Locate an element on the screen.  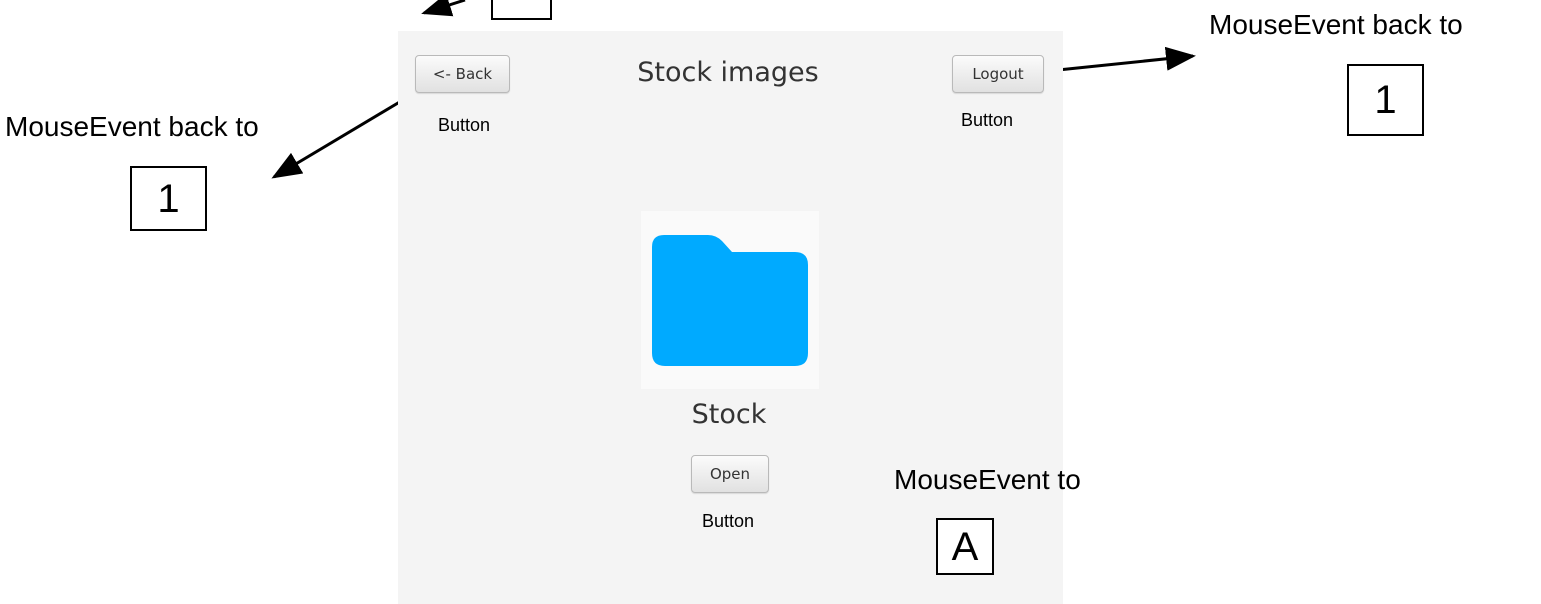
logout-arrow is located at coordinates (1126, 59).